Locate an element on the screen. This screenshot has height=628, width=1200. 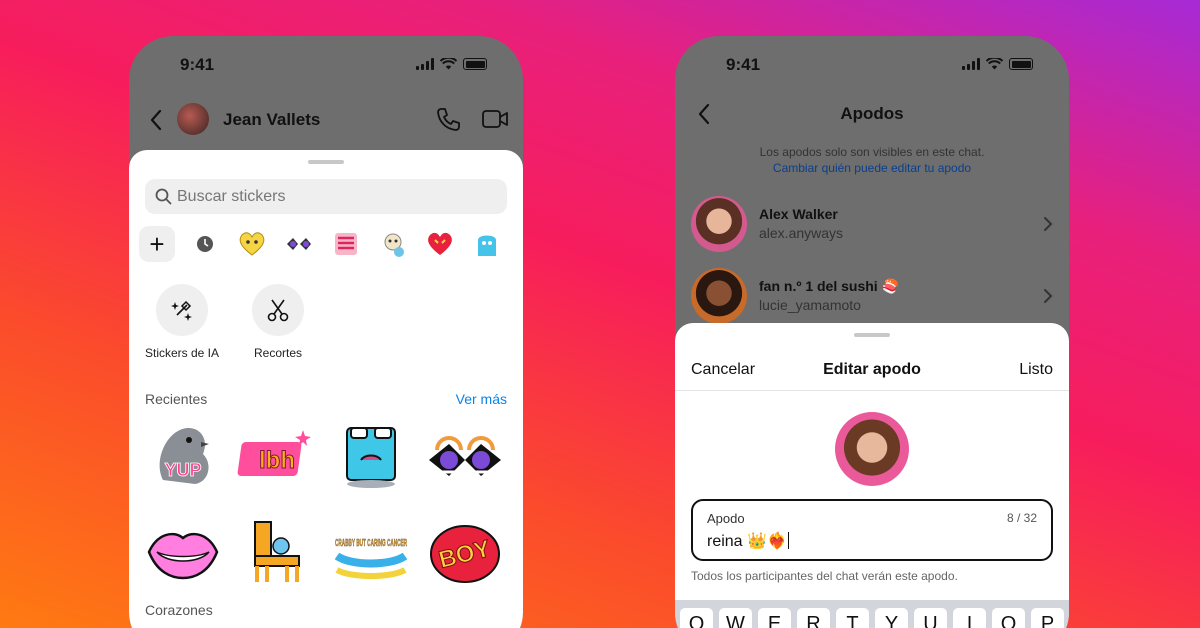
contact-nickname: Alex Walker is located at coordinates (798, 214).